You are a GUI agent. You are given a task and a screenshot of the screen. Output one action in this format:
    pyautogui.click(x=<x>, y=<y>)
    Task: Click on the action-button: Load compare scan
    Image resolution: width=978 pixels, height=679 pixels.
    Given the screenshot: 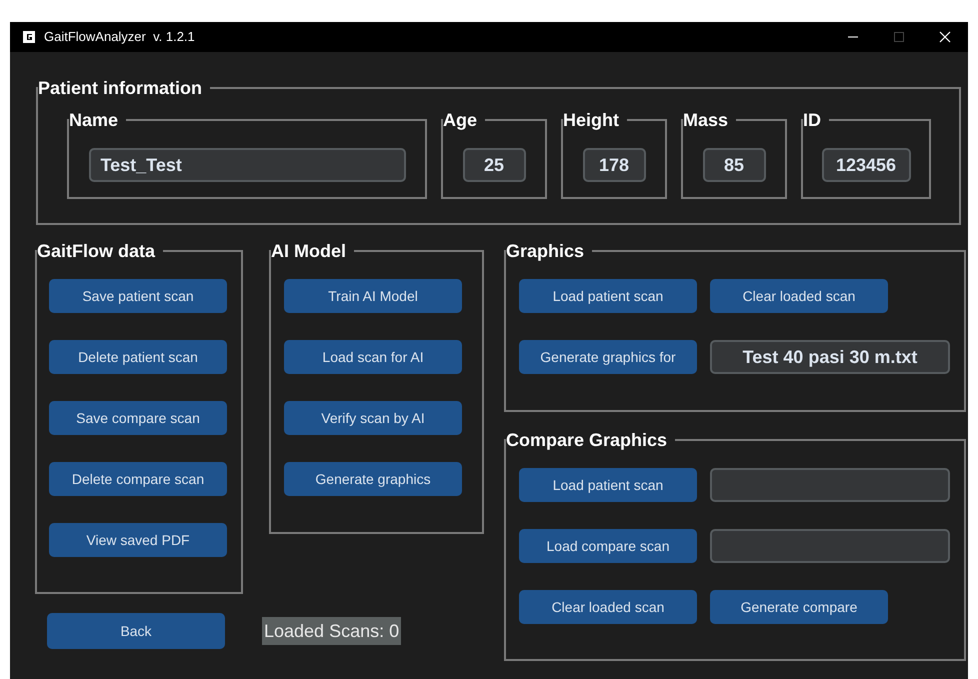 What is the action you would take?
    pyautogui.click(x=608, y=546)
    